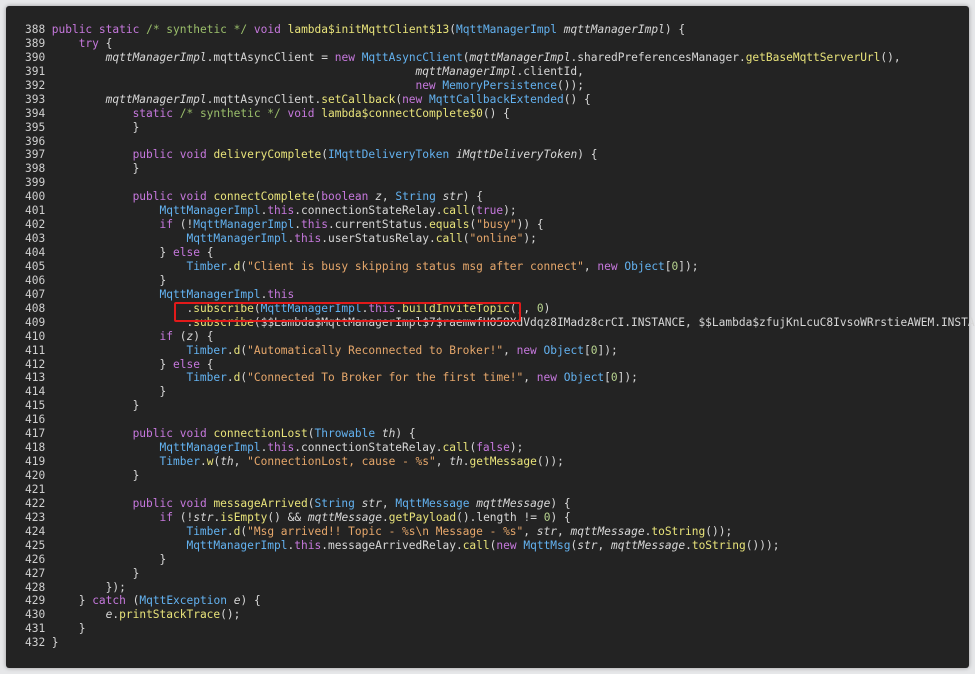 The width and height of the screenshot is (975, 674). What do you see at coordinates (186, 336) in the screenshot?
I see `code-text: if (z) {` at bounding box center [186, 336].